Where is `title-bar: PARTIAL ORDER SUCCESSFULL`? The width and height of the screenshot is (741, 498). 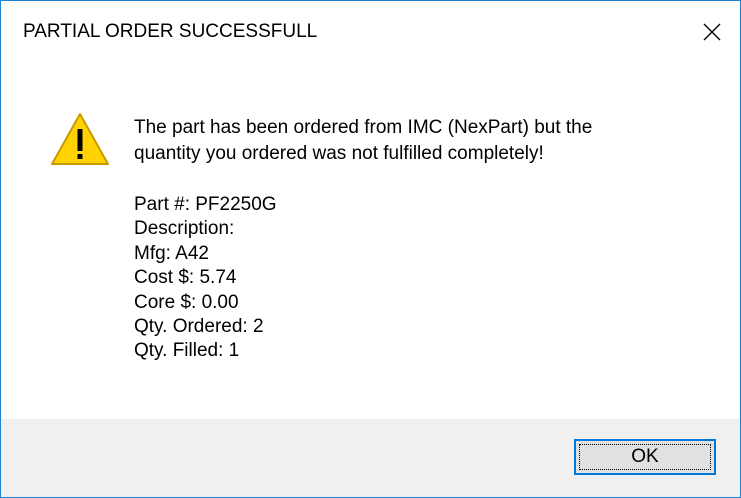 title-bar: PARTIAL ORDER SUCCESSFULL is located at coordinates (370, 32).